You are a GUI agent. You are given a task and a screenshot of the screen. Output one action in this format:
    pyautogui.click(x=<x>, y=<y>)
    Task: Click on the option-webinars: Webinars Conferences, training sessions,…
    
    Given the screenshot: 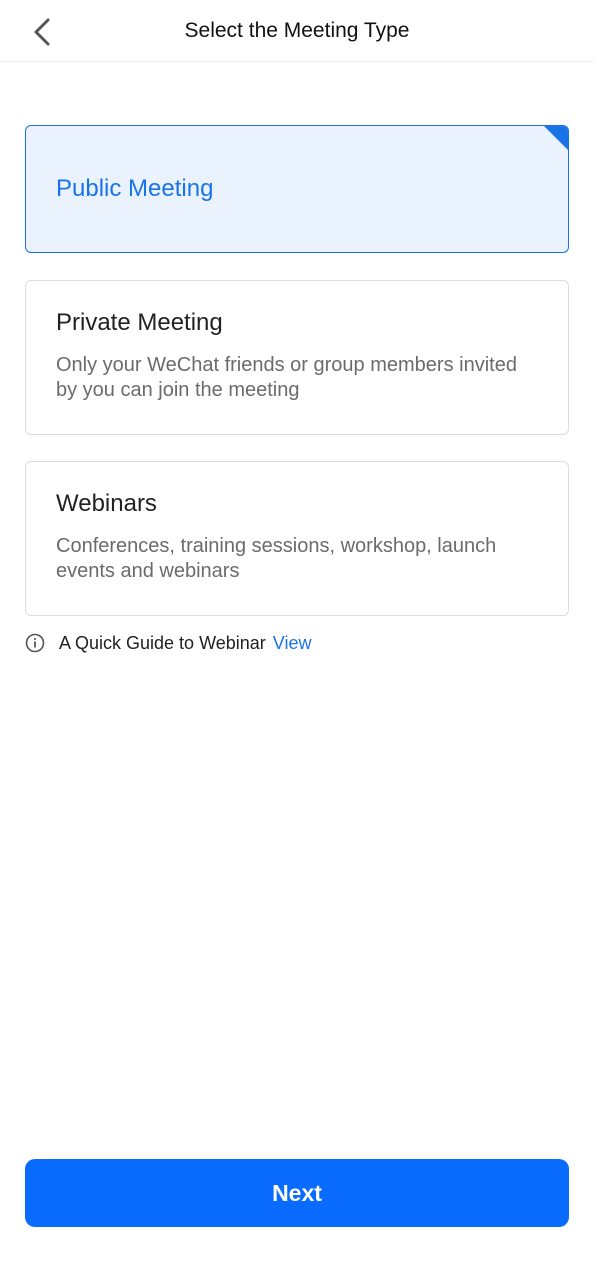 What is the action you would take?
    pyautogui.click(x=297, y=538)
    